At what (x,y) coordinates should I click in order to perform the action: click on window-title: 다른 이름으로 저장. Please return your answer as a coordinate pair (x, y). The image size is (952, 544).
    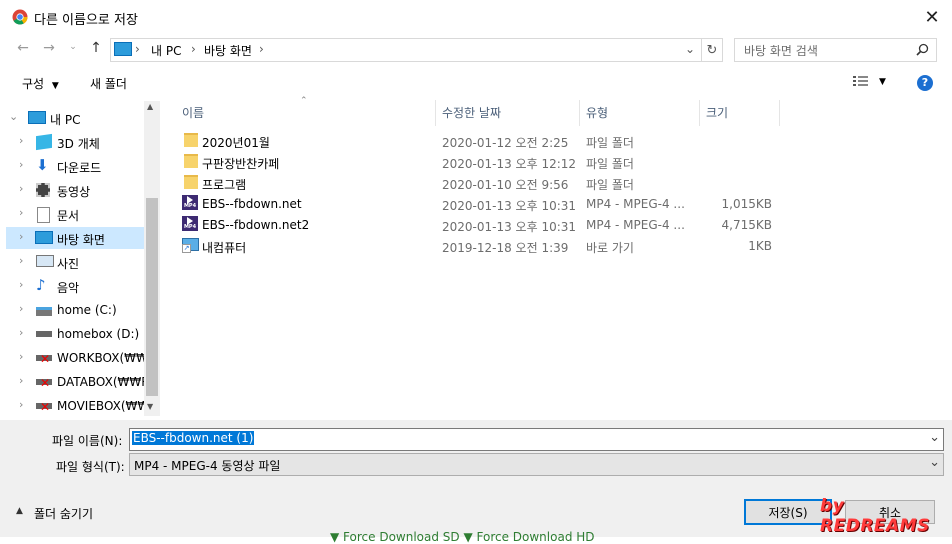
    Looking at the image, I should click on (86, 20).